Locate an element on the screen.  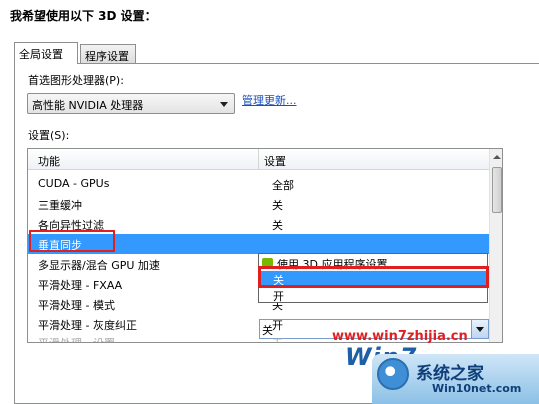
row-feature: 平滑处理 - FXAA is located at coordinates (80, 285).